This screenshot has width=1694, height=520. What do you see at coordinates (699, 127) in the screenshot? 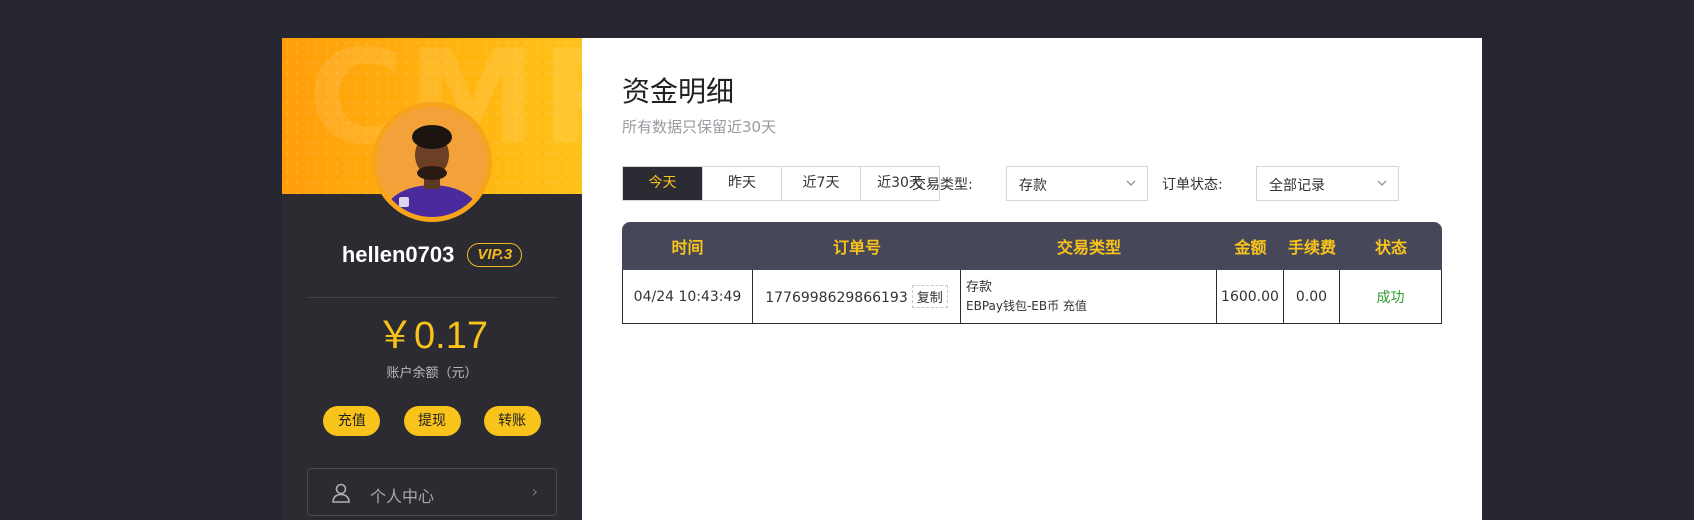
I see `page-subtitle: 所有数据只保留近30天` at bounding box center [699, 127].